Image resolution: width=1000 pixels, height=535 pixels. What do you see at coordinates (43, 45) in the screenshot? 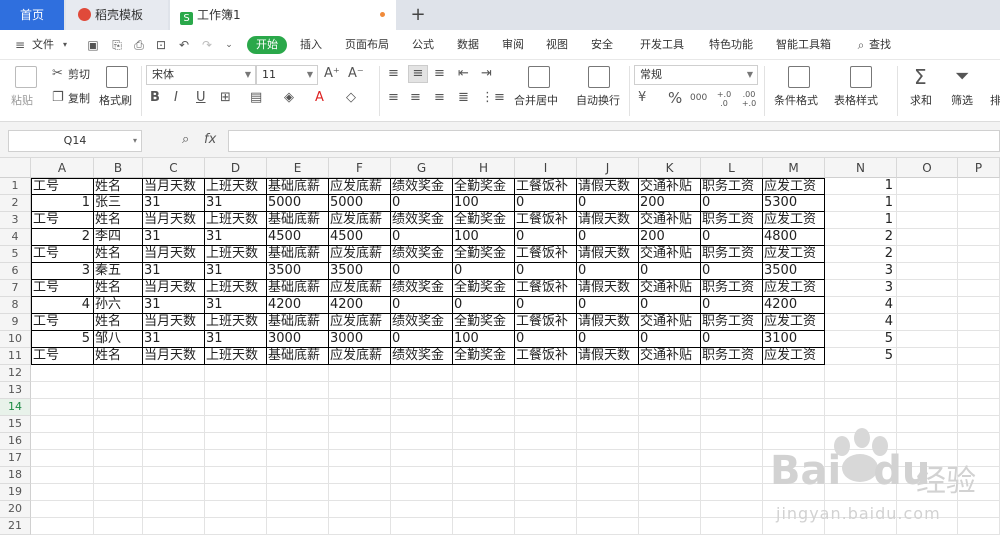
I see `menu-file: 文件` at bounding box center [43, 45].